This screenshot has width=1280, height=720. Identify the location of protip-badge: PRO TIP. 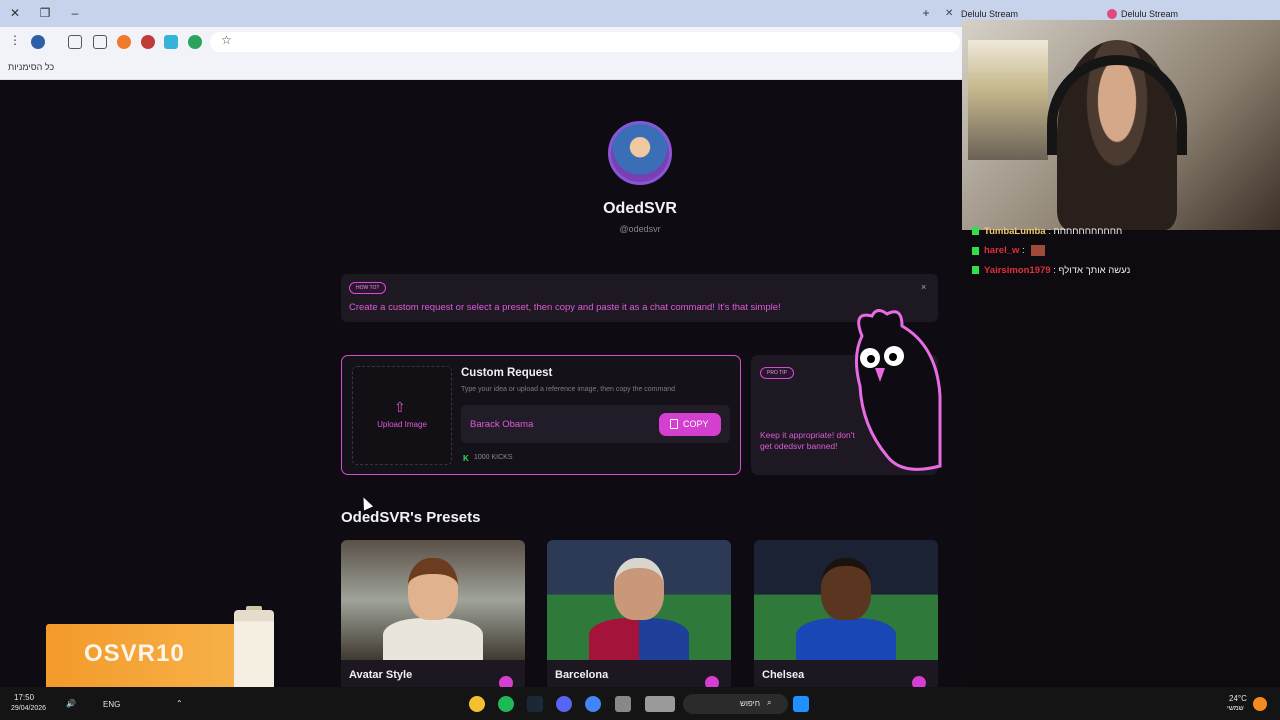
(777, 373).